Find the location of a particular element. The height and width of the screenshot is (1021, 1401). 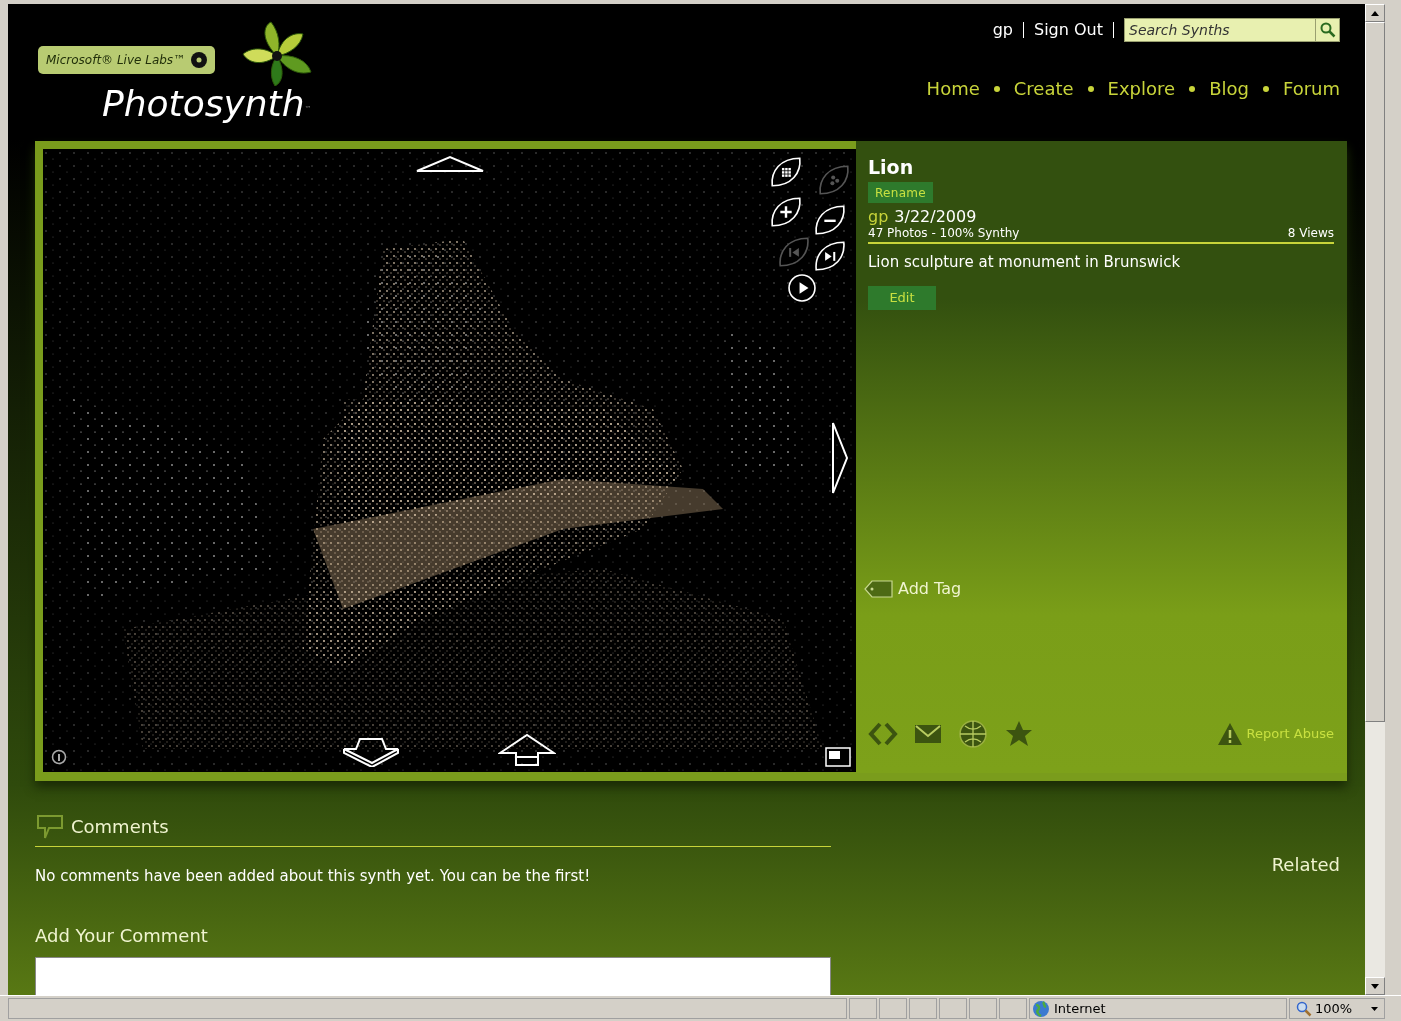

add-comment-heading: Add Your Comment is located at coordinates (122, 935).